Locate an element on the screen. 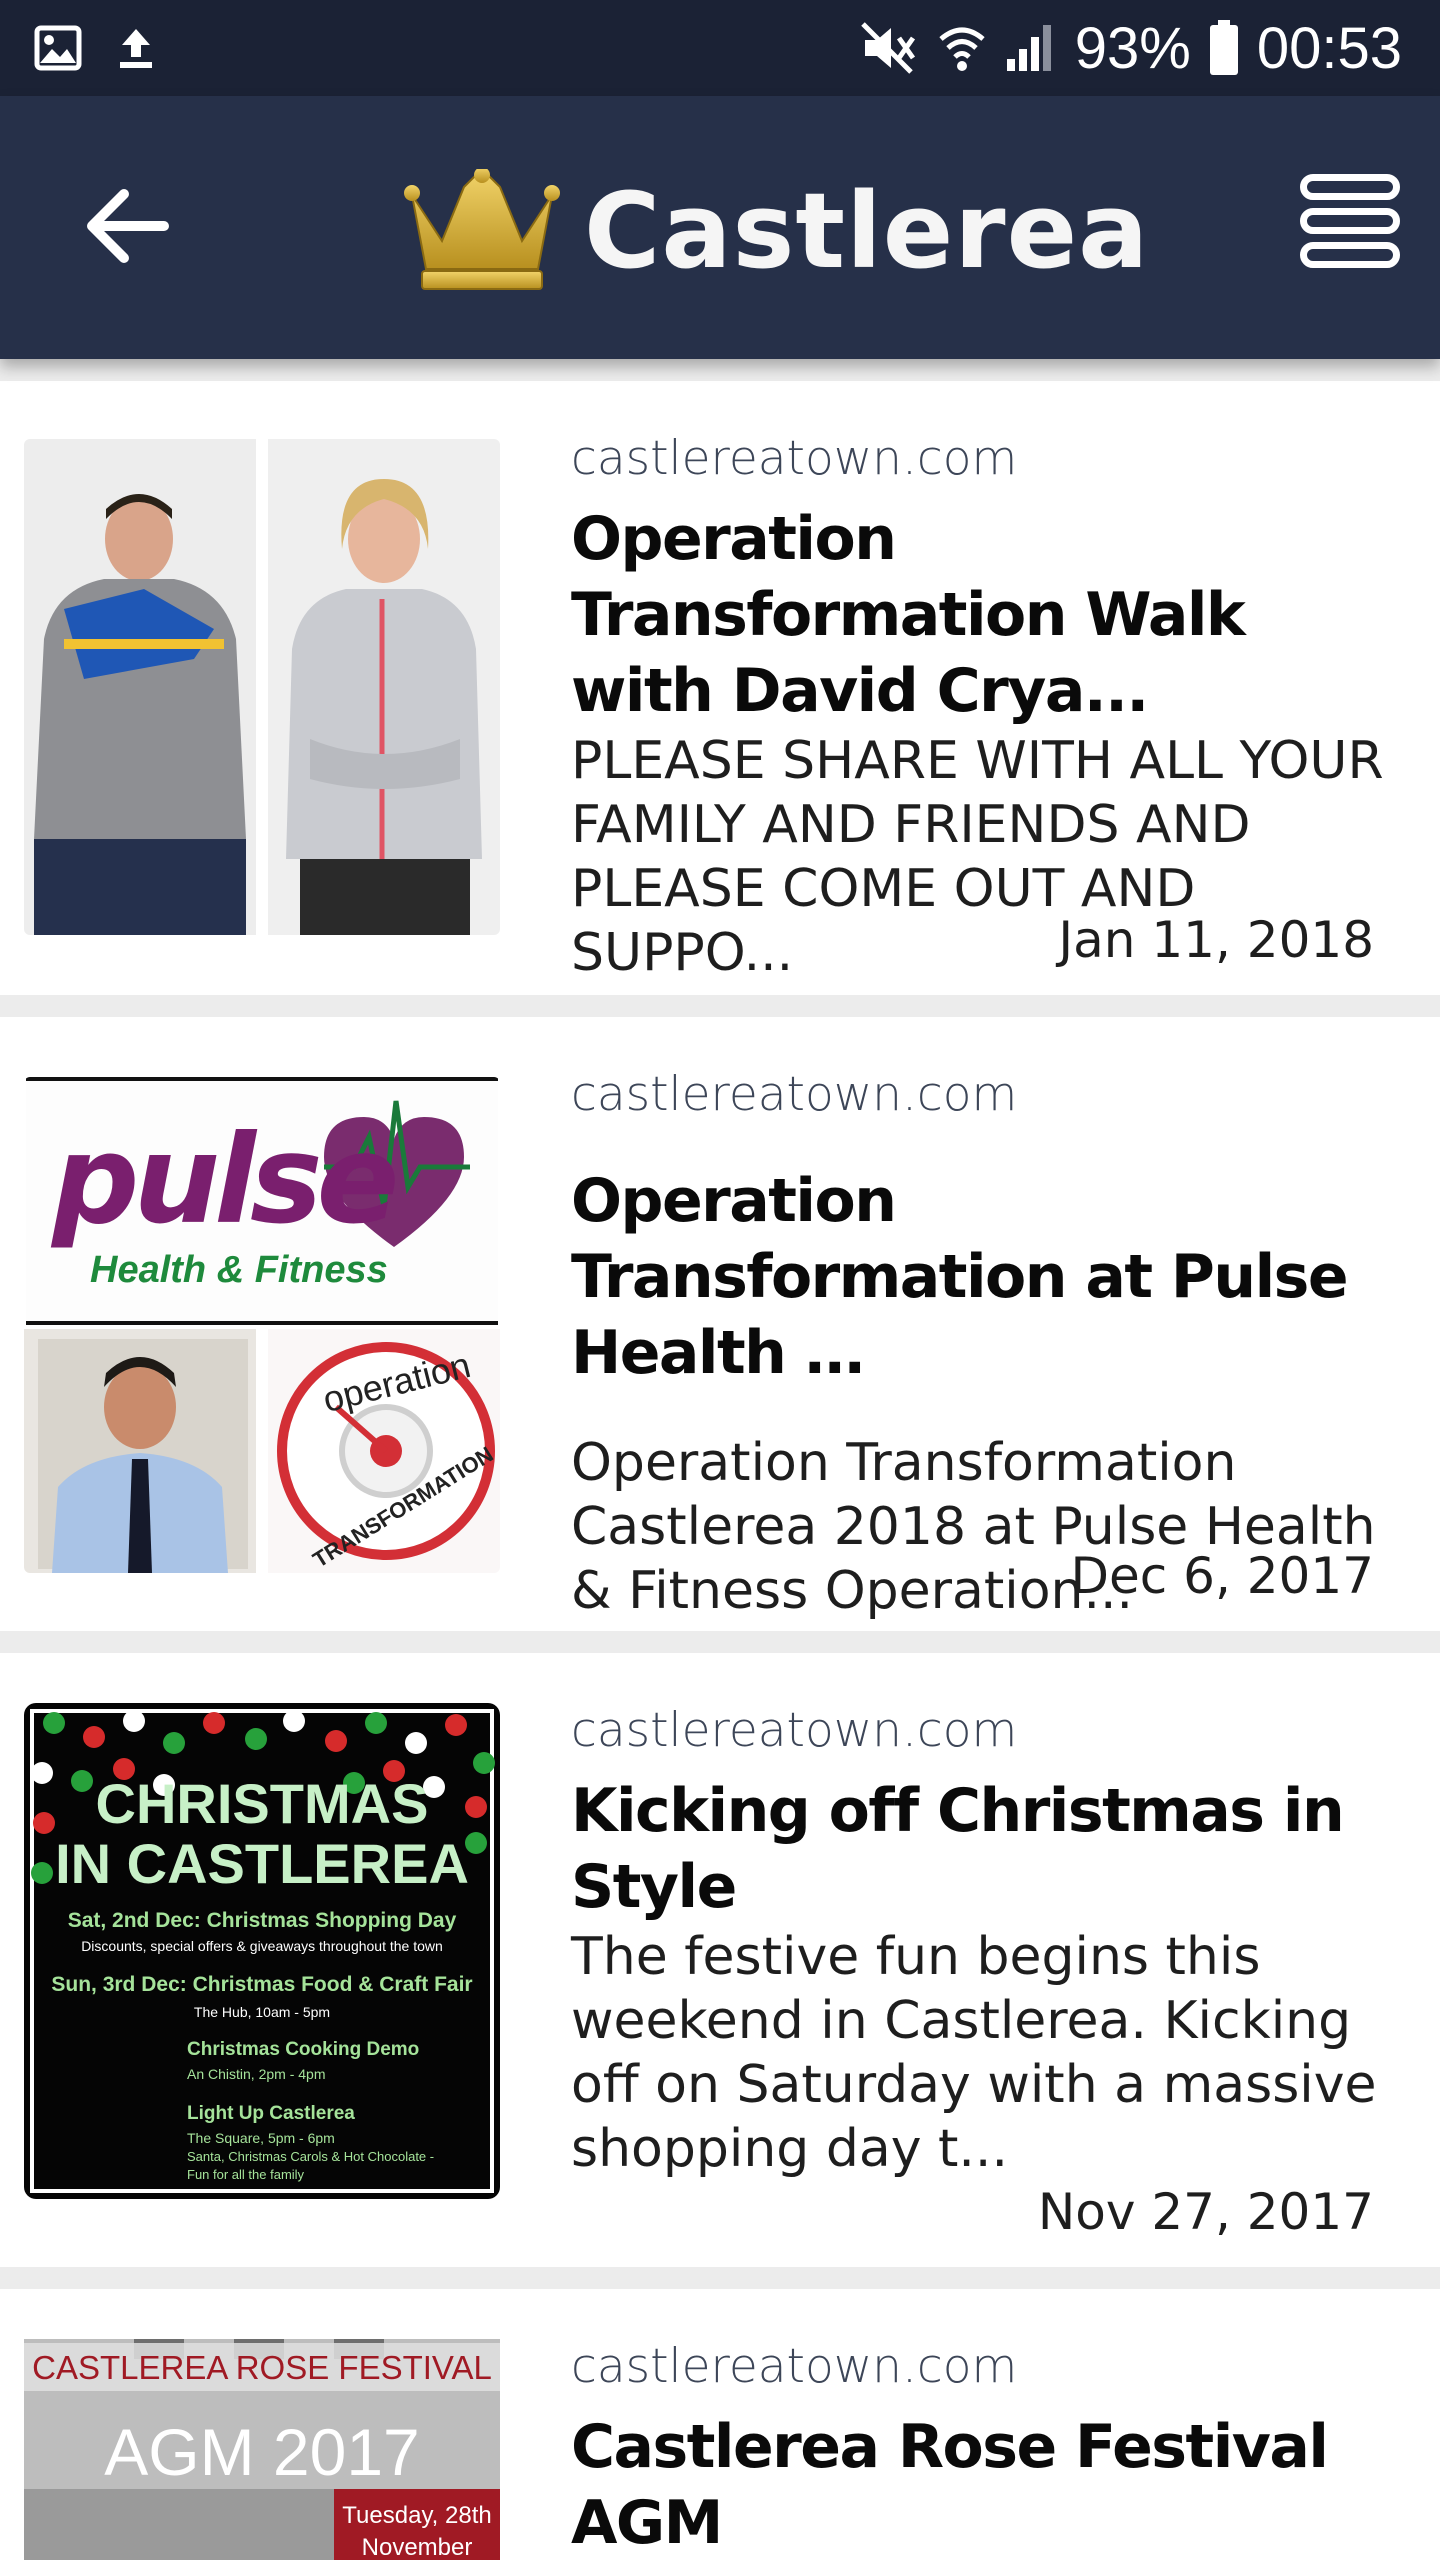 The width and height of the screenshot is (1440, 2560). crown-icon is located at coordinates (482, 229).